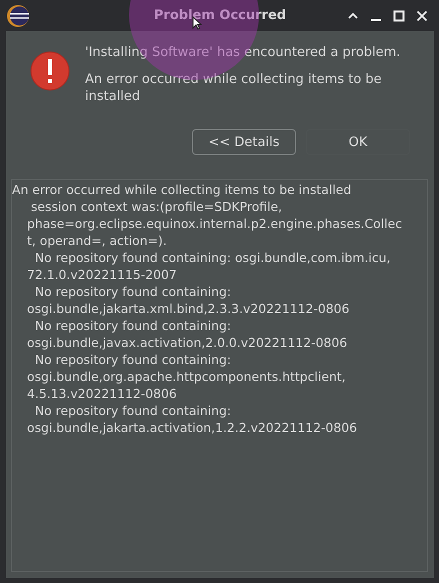 The image size is (439, 583). What do you see at coordinates (215, 223) in the screenshot?
I see `details-line: phase=org.eclipse.equinox.internal.p2.engine.phases.Collec` at bounding box center [215, 223].